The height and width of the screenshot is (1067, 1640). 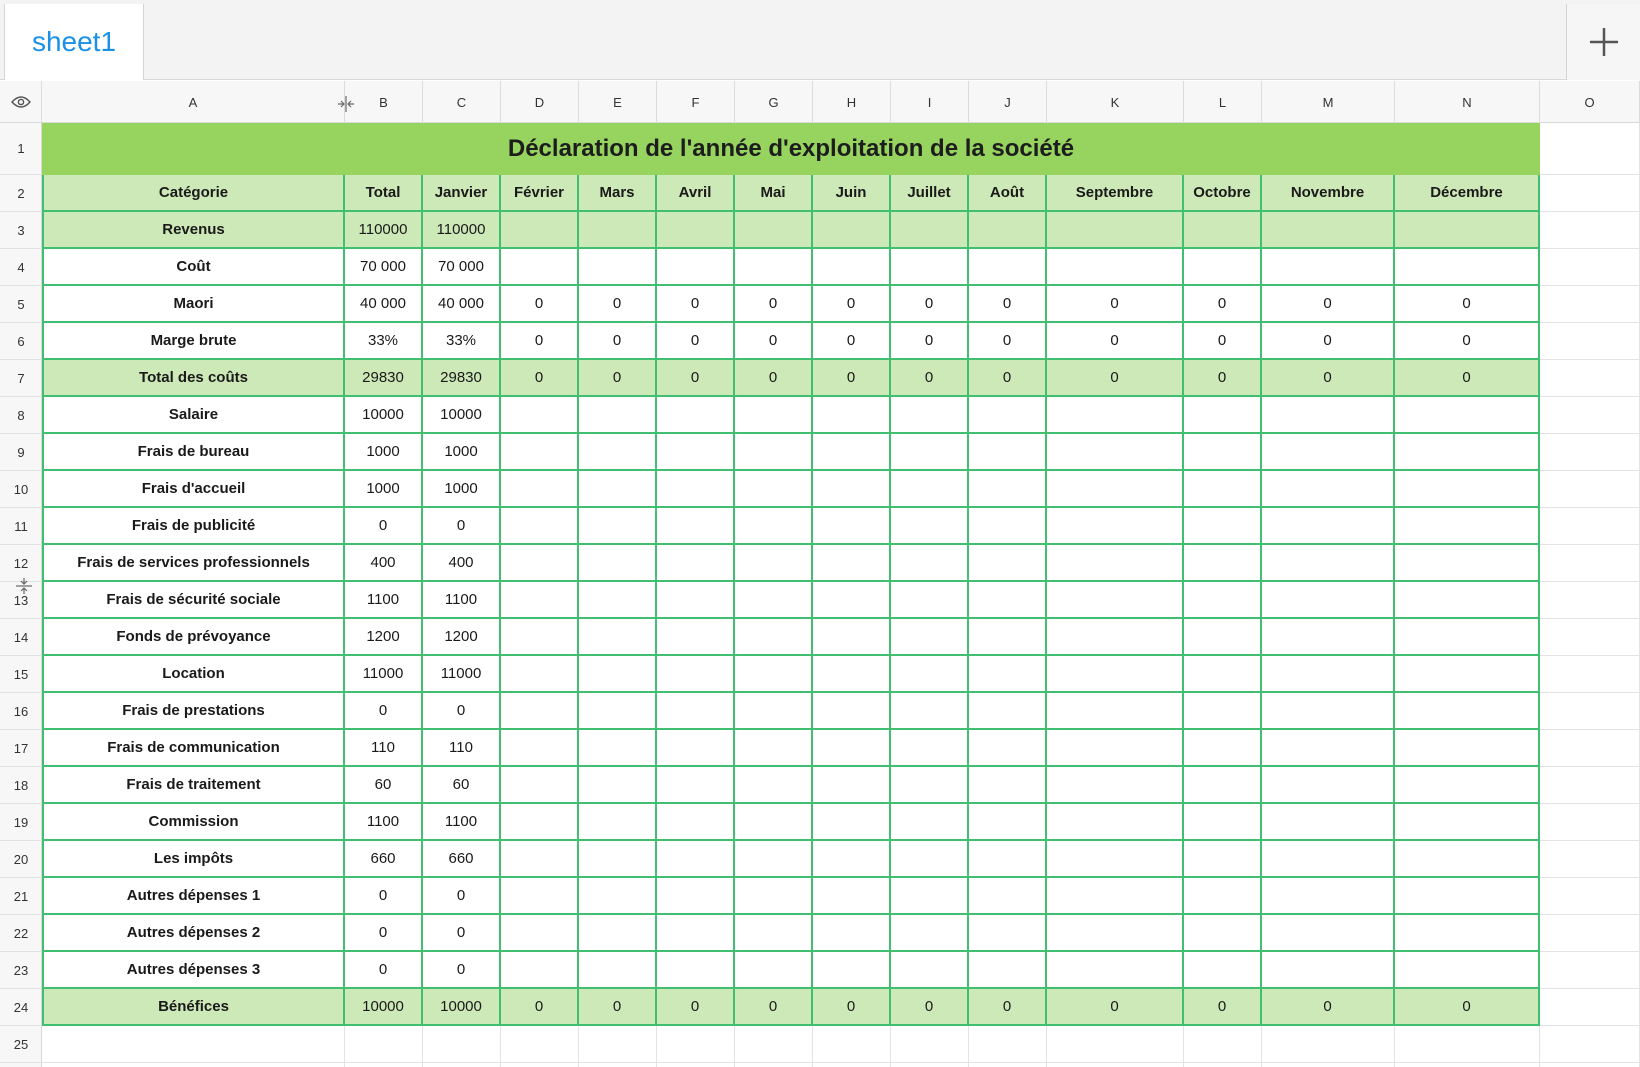 What do you see at coordinates (21, 1044) in the screenshot?
I see `row-header-25: 25` at bounding box center [21, 1044].